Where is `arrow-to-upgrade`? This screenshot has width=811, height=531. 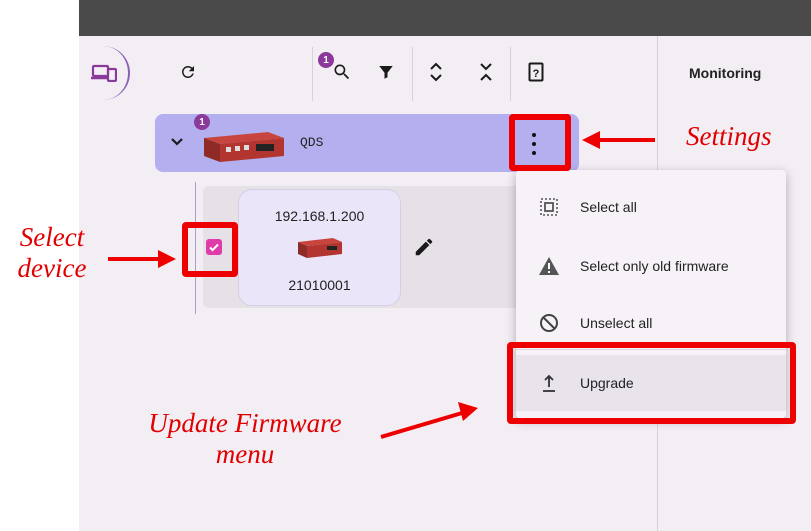 arrow-to-upgrade is located at coordinates (429, 420).